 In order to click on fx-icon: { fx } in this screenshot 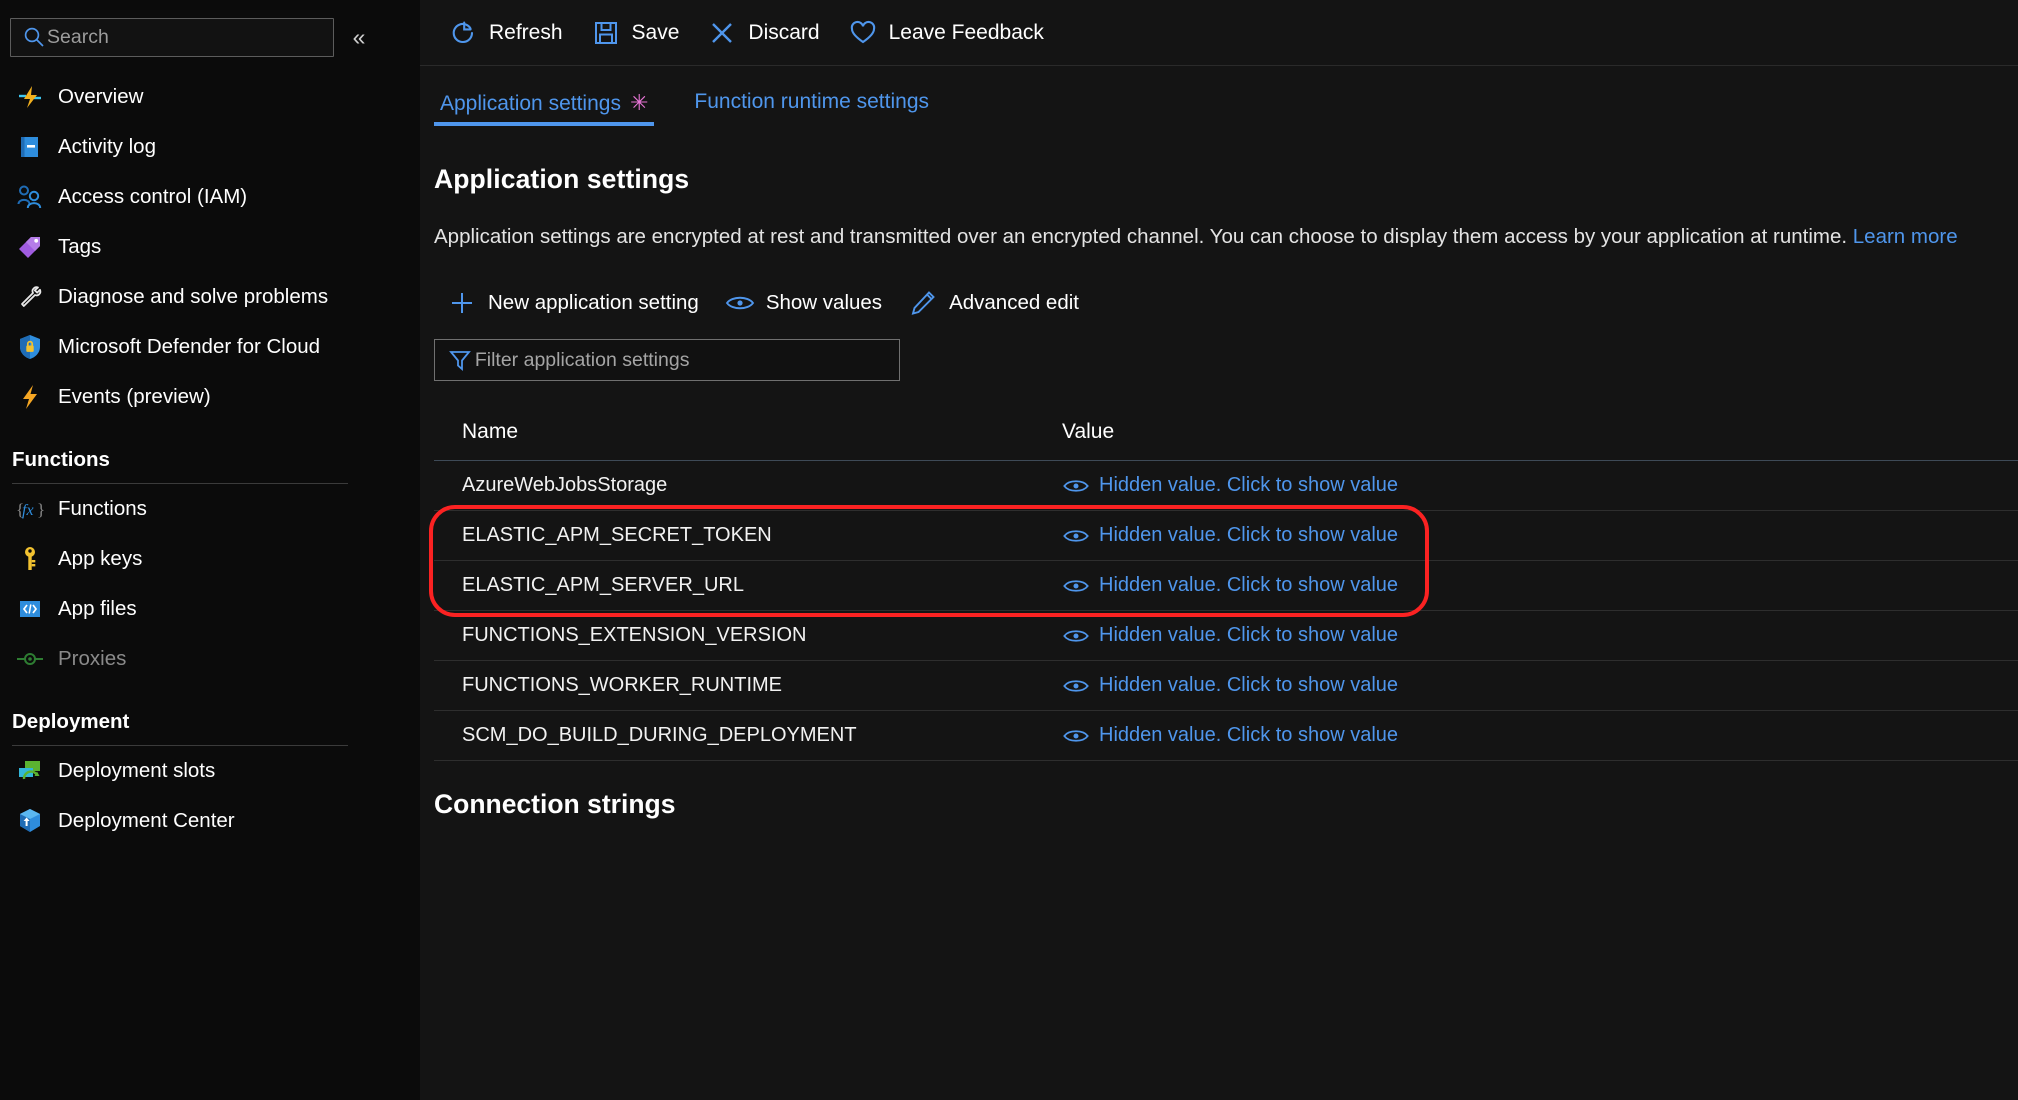, I will do `click(30, 509)`.